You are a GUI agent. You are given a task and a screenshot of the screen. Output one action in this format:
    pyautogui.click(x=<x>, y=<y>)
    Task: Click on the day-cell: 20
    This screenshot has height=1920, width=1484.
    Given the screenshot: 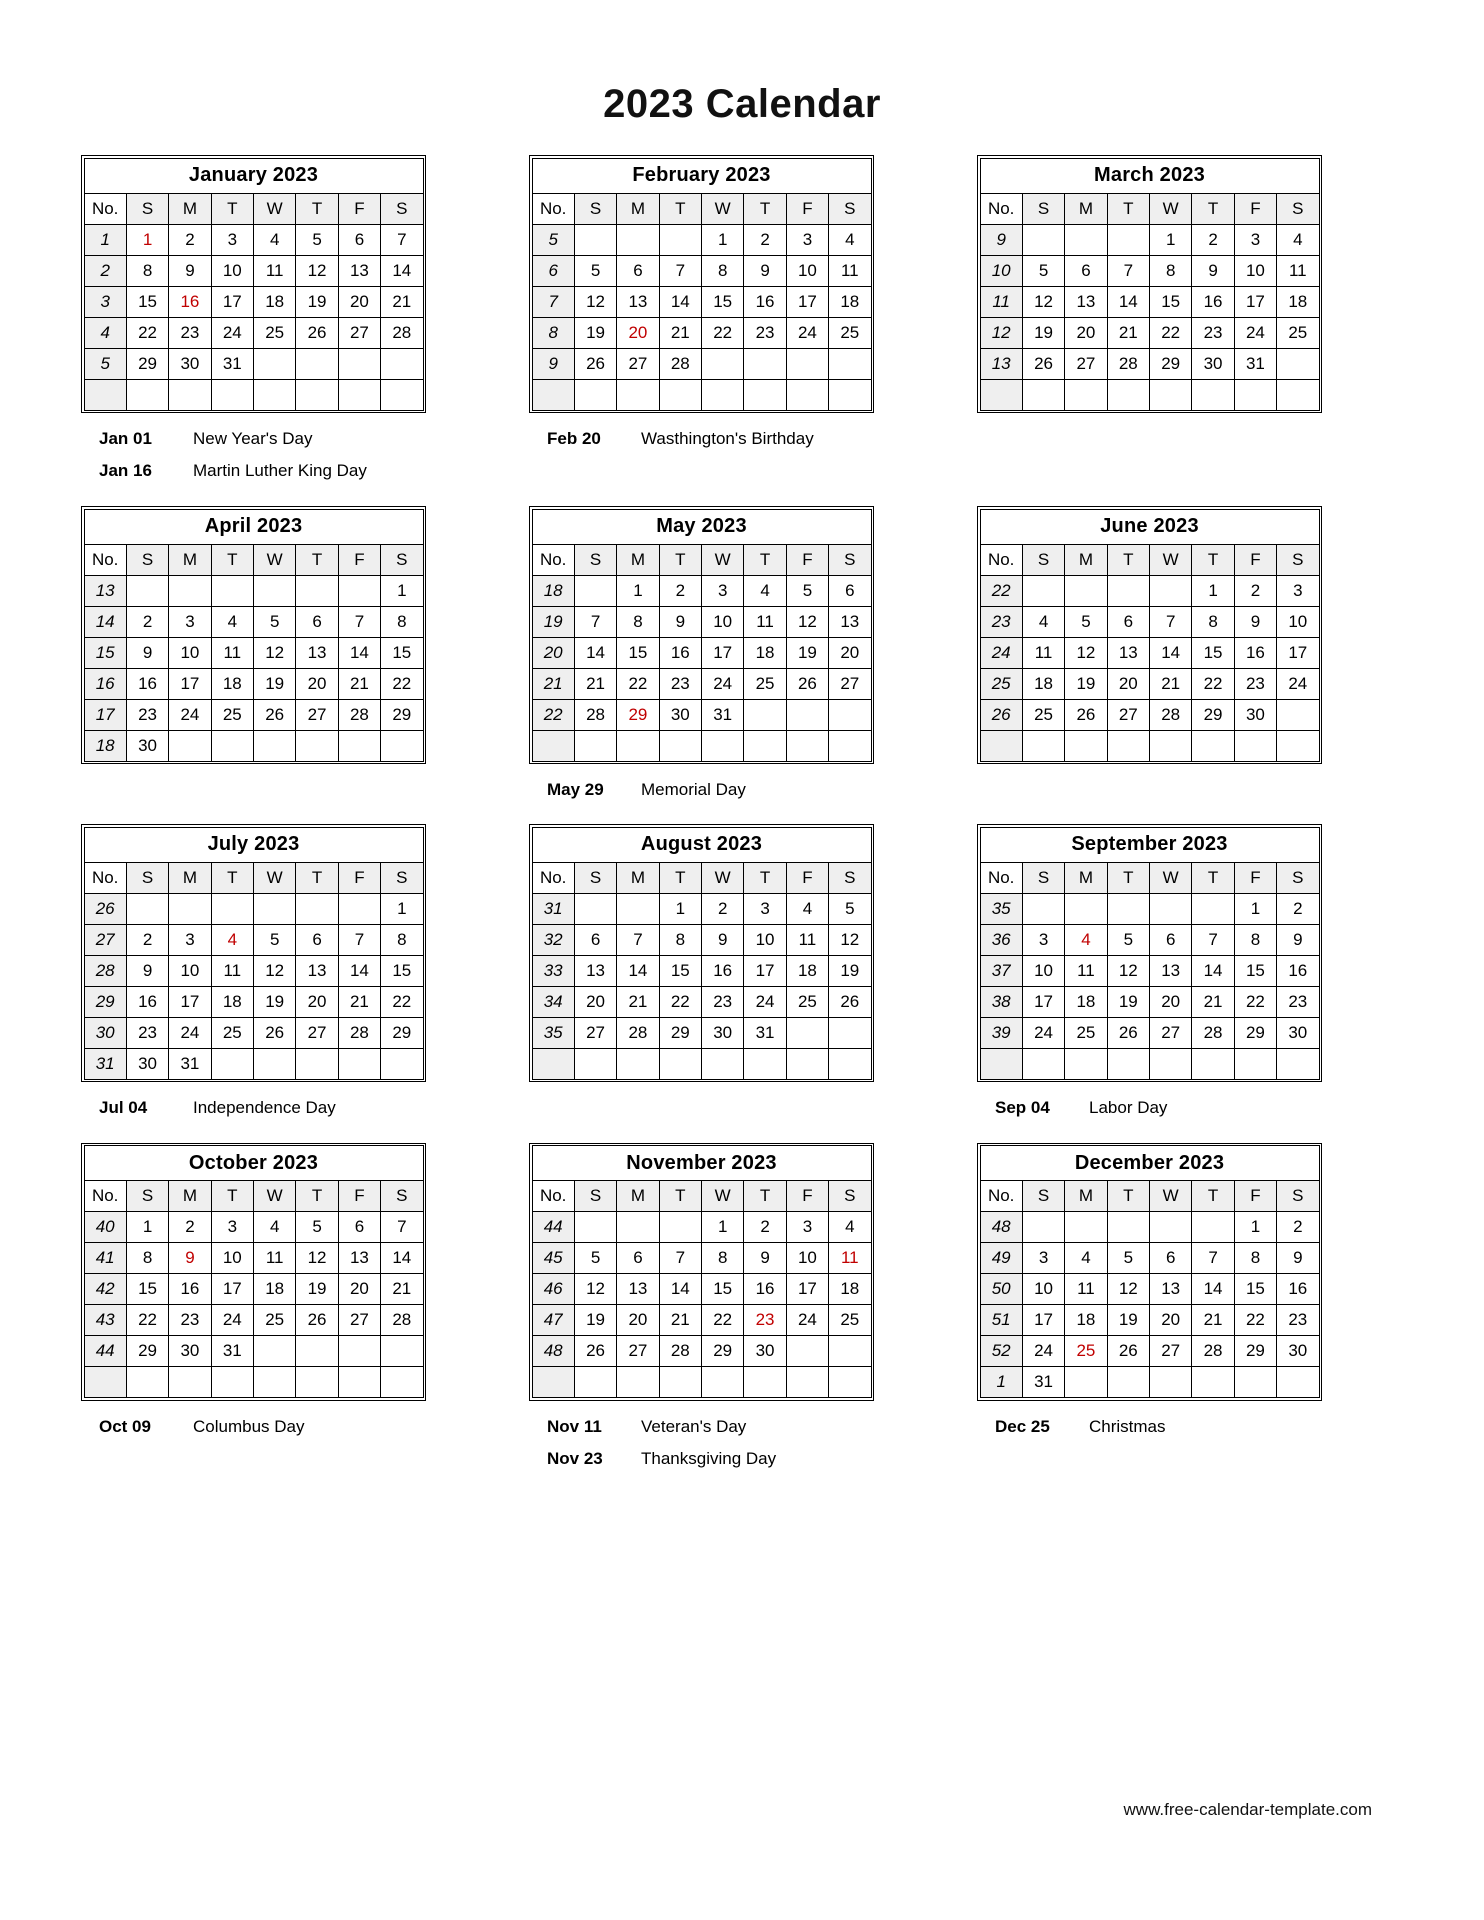 What is the action you would take?
    pyautogui.click(x=850, y=652)
    